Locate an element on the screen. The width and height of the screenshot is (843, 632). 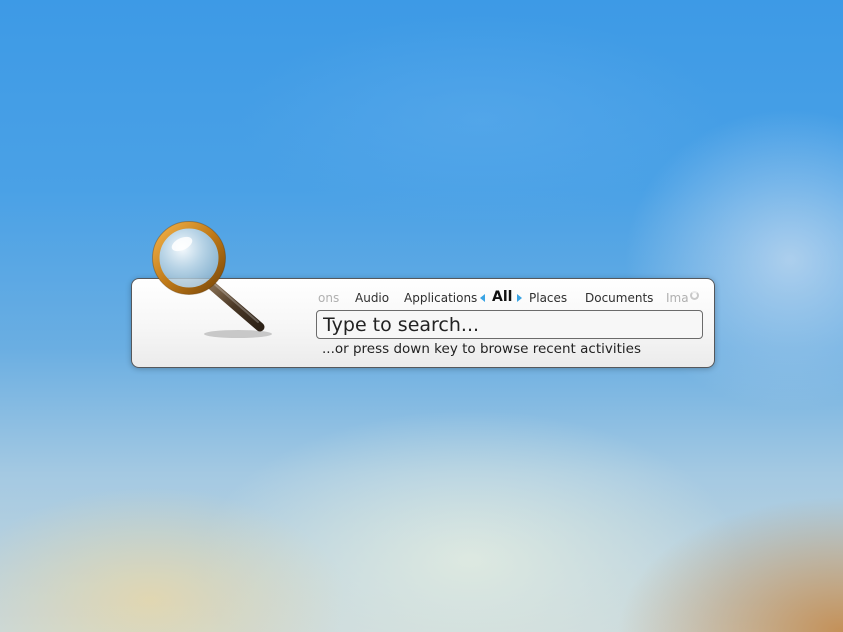
tab-all: All is located at coordinates (502, 297).